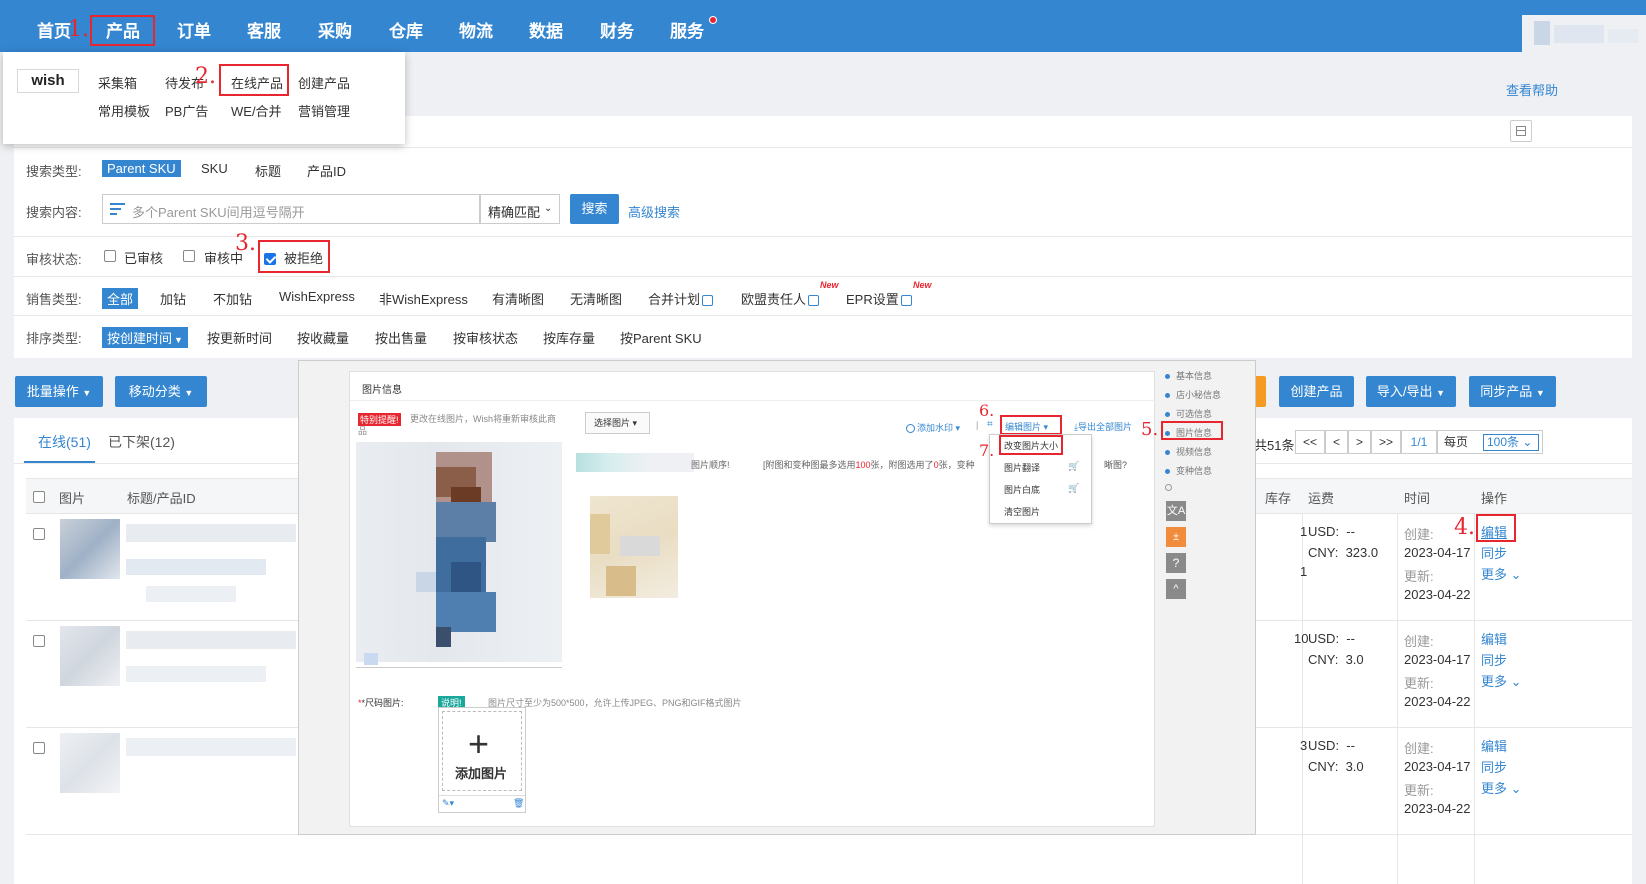 This screenshot has height=884, width=1646. What do you see at coordinates (1188, 375) in the screenshot?
I see `side-nav-basic: 基本信息` at bounding box center [1188, 375].